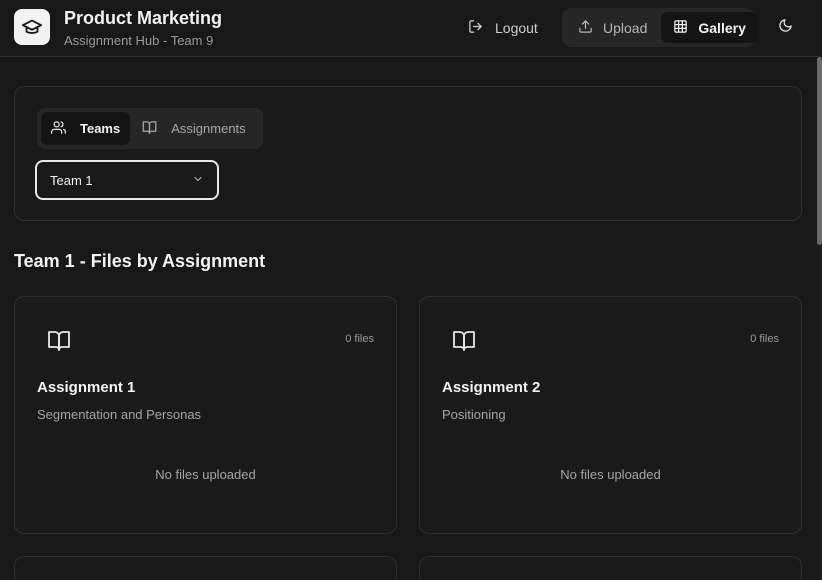 This screenshot has width=822, height=580. Describe the element at coordinates (140, 261) in the screenshot. I see `section-title: Team 1 - Files by Assignment` at that location.